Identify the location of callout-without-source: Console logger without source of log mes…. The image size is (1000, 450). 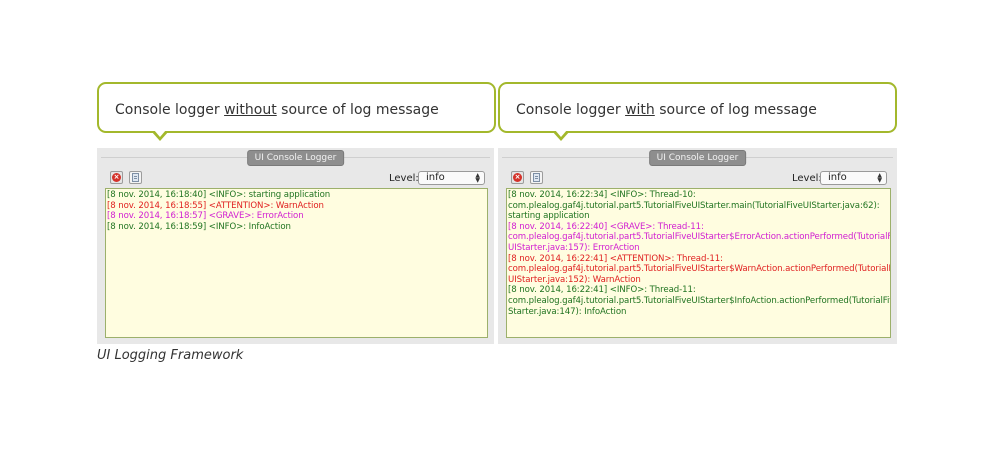
(296, 111).